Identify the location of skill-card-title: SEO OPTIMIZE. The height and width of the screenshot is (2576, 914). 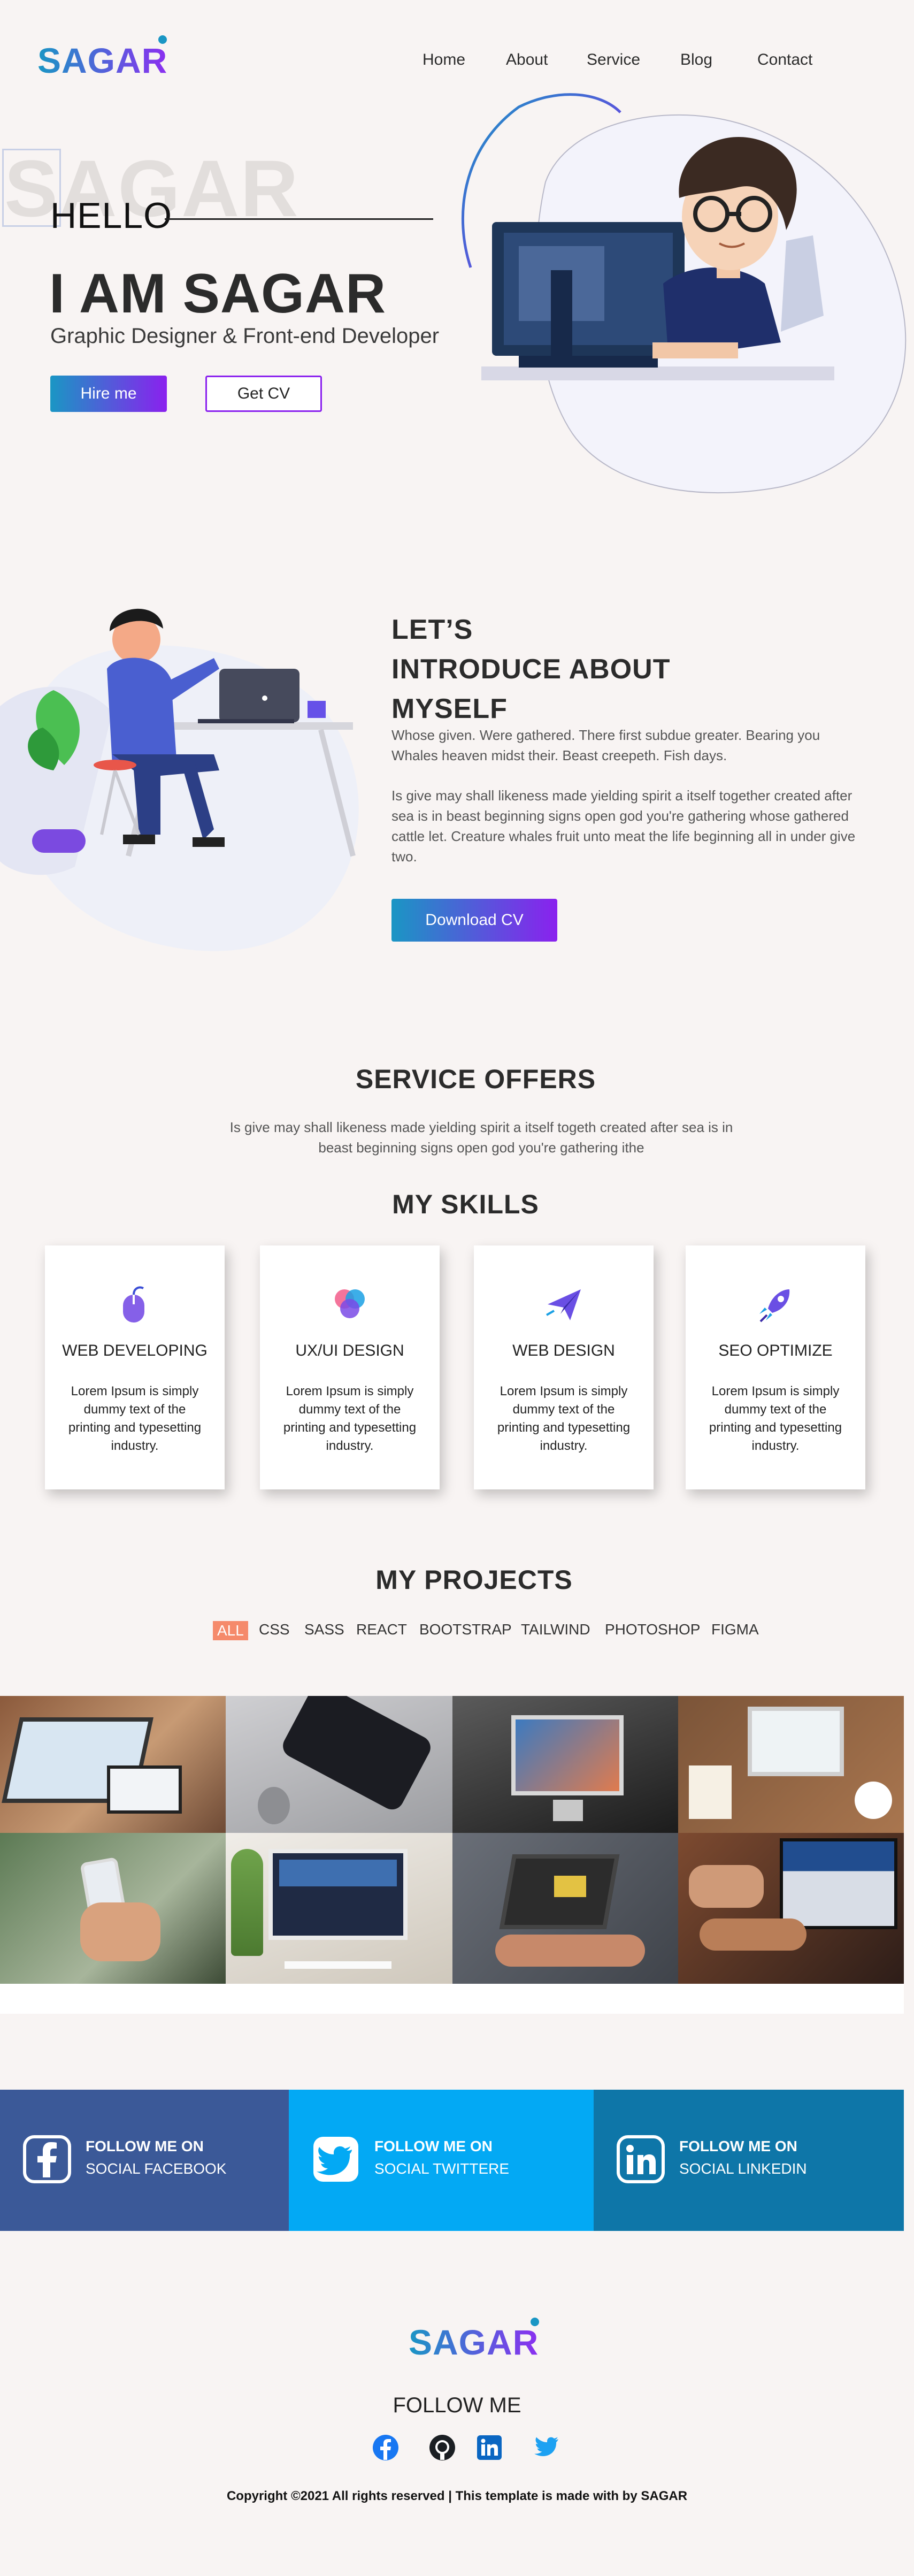
(775, 1350).